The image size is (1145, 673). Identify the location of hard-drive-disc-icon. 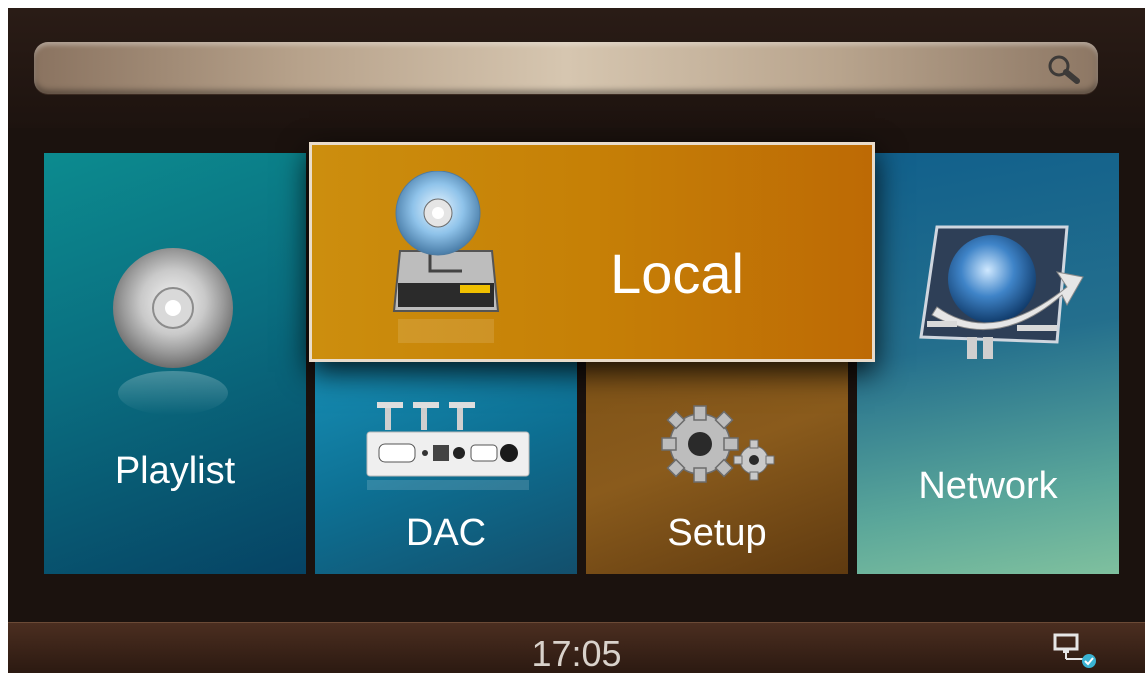
(446, 260).